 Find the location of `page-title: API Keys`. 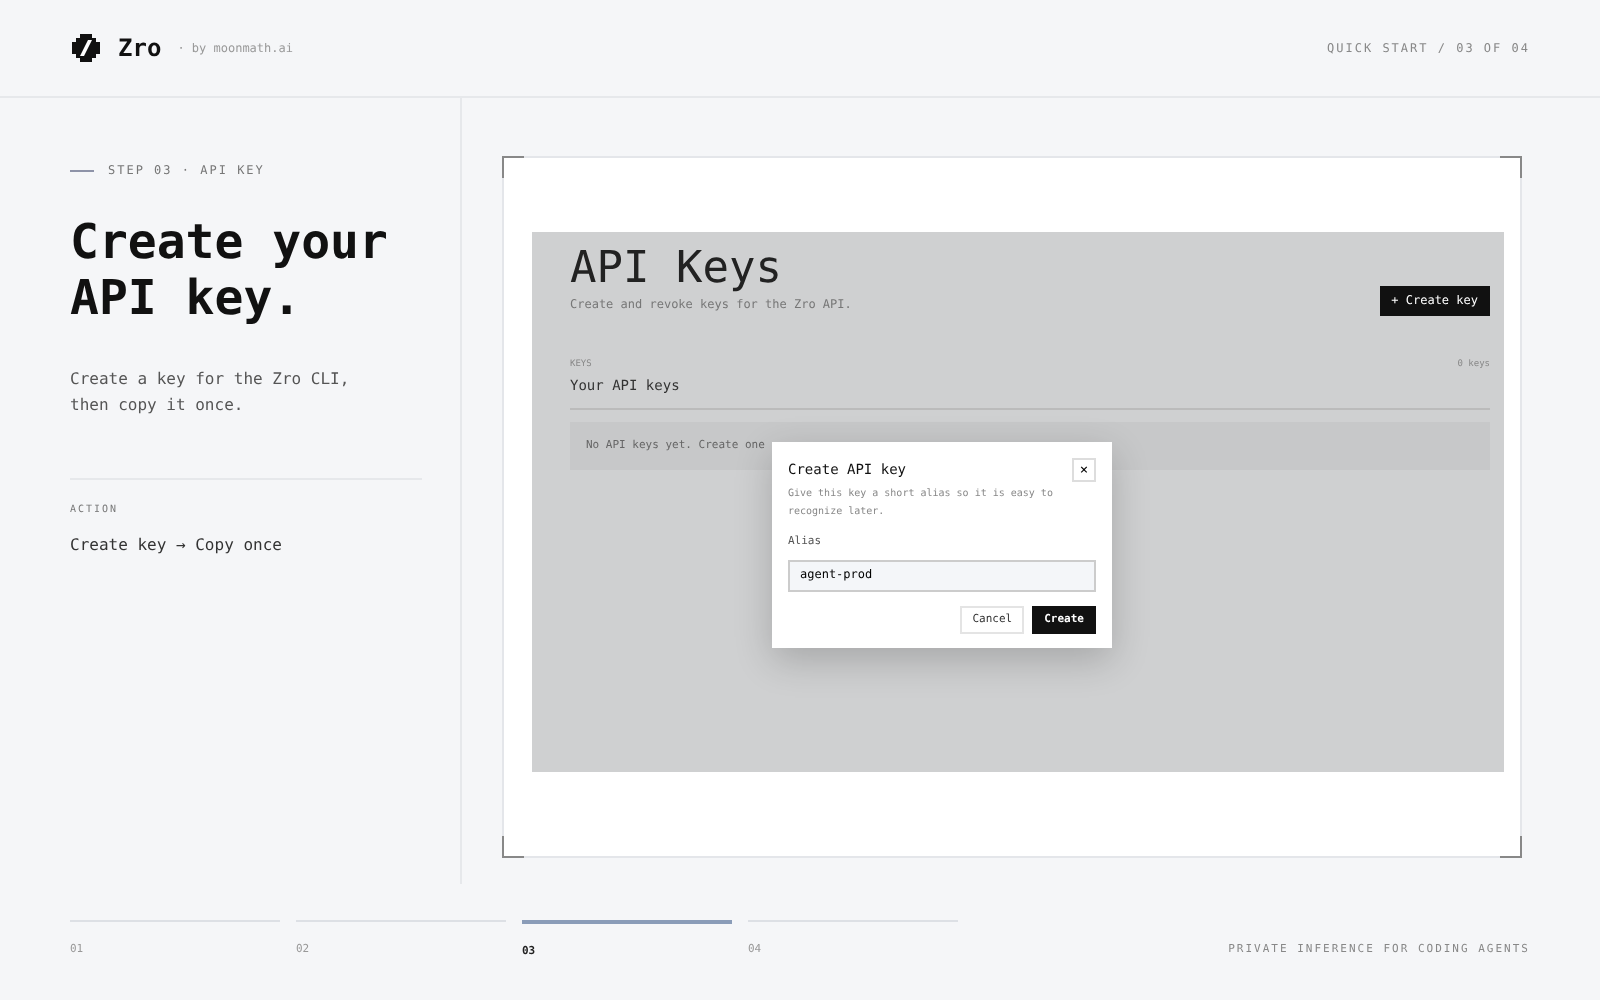

page-title: API Keys is located at coordinates (677, 269).